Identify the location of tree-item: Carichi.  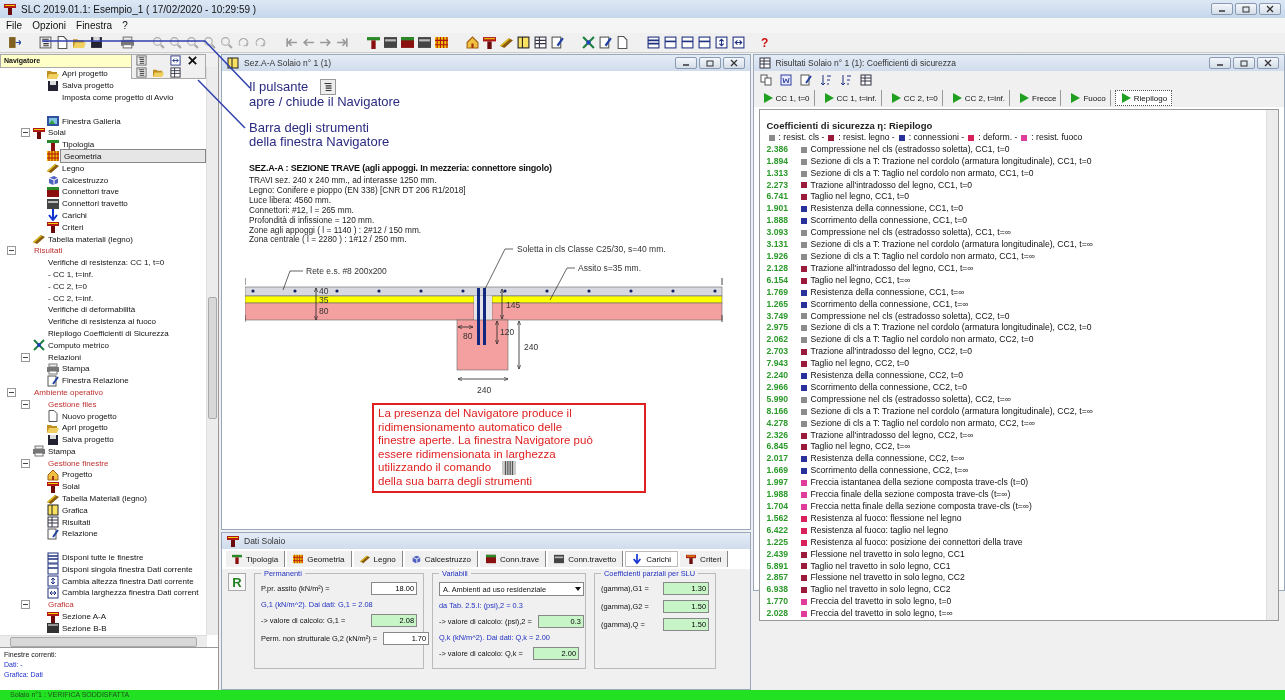
(74, 215).